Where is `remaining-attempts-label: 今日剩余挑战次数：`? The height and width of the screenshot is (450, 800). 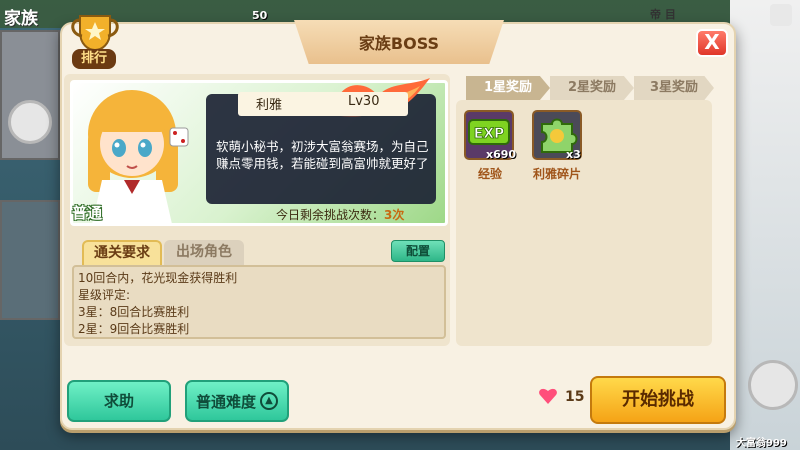 remaining-attempts-label: 今日剩余挑战次数： is located at coordinates (330, 215).